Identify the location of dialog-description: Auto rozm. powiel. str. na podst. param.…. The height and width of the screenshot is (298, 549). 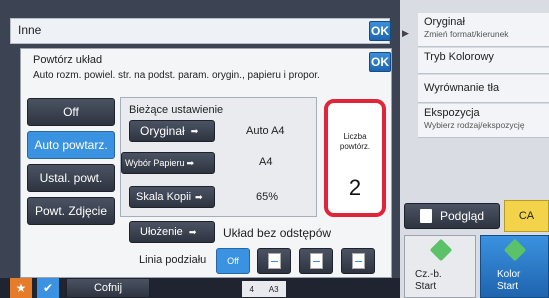
(176, 75).